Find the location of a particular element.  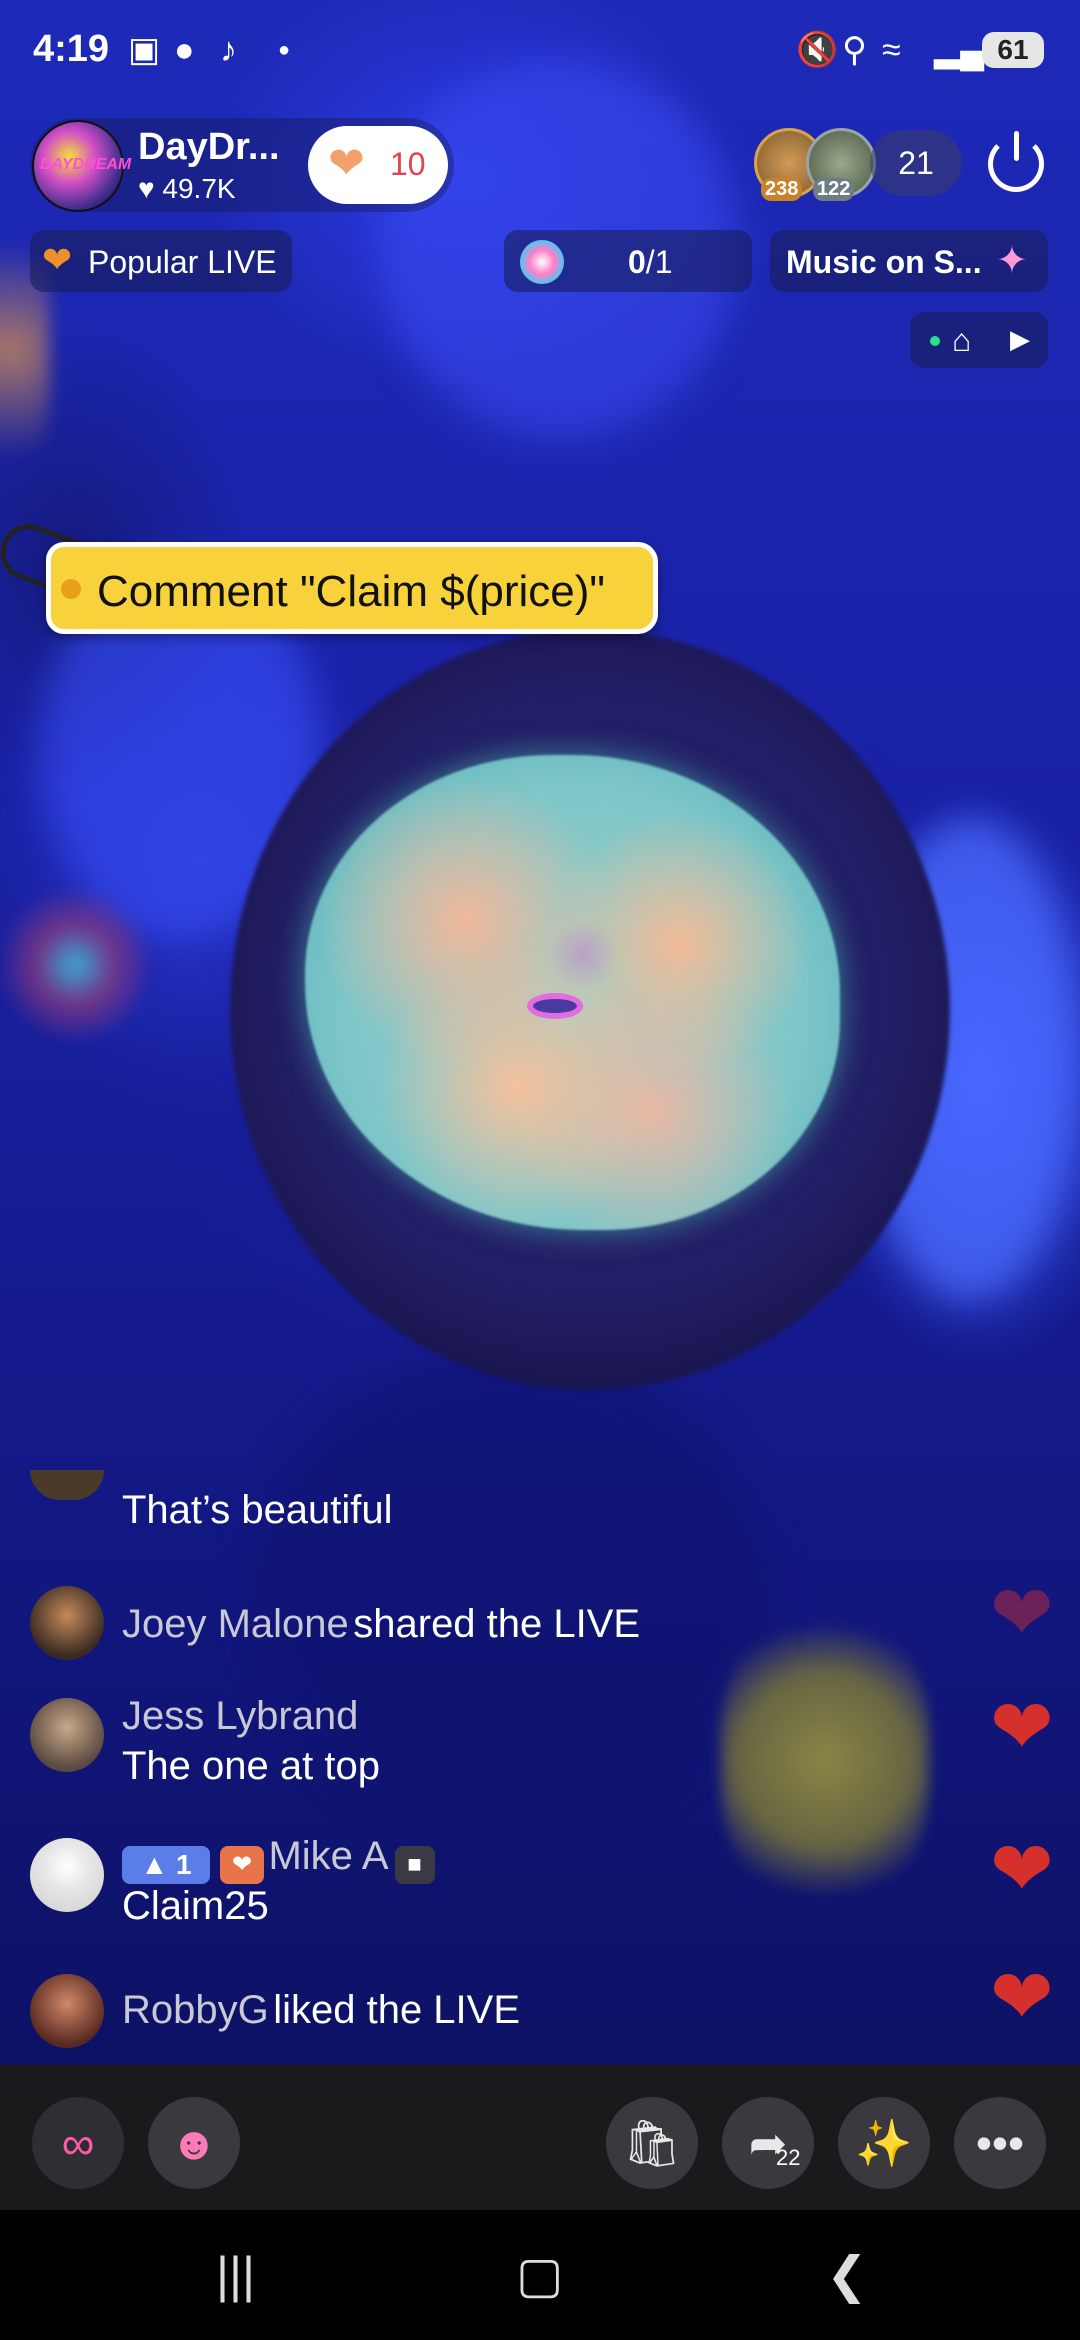

signal-icon: ▂▄ is located at coordinates (959, 50).